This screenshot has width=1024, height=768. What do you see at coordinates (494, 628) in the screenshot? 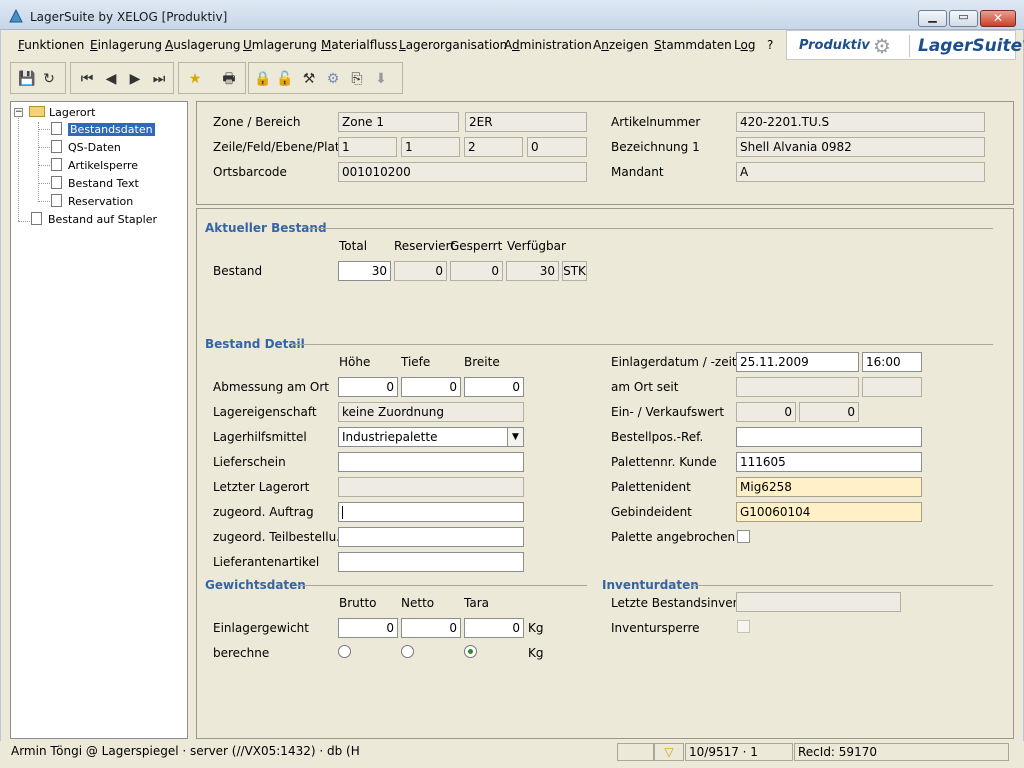
I see `tara-field: 0` at bounding box center [494, 628].